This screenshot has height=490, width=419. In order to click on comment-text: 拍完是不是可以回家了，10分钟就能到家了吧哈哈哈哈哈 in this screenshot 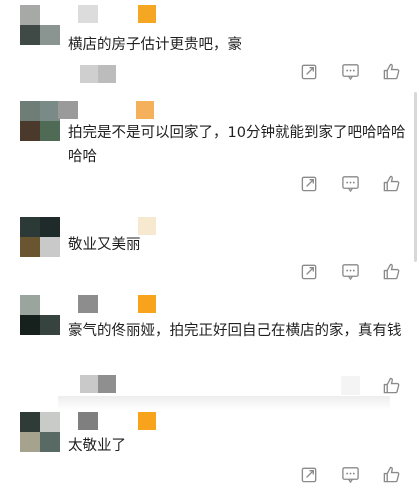, I will do `click(237, 145)`.